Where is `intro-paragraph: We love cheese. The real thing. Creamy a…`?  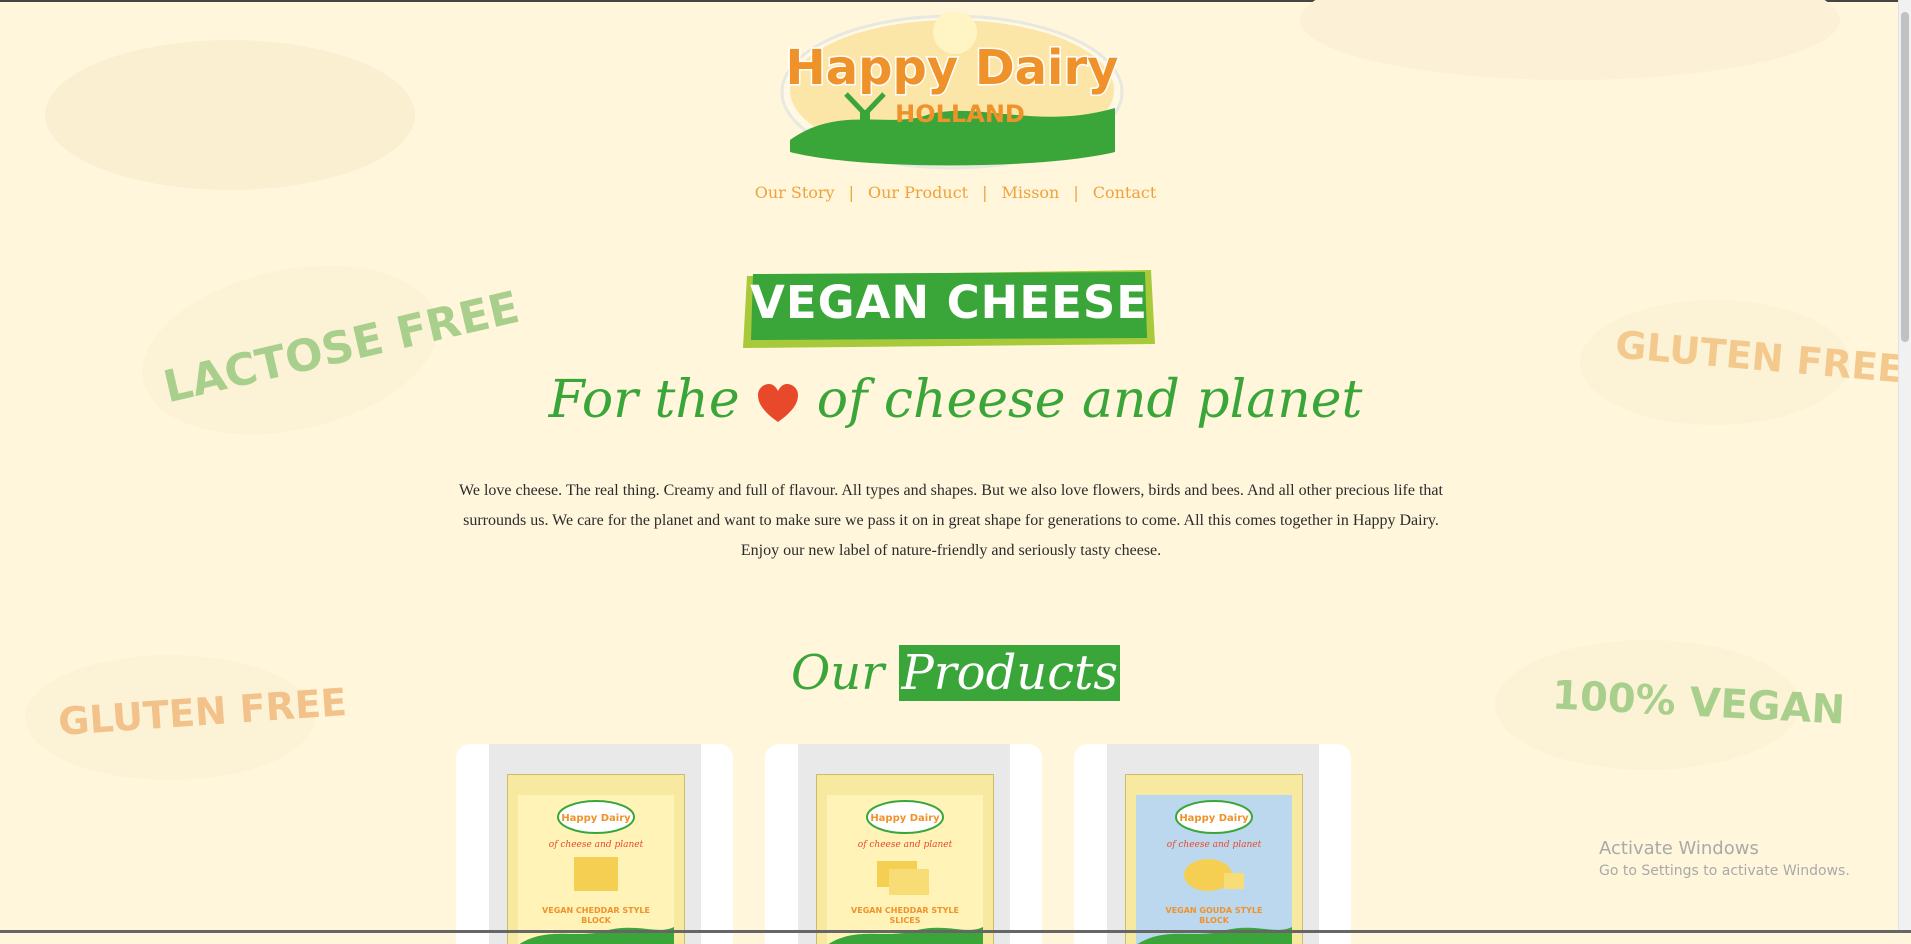 intro-paragraph: We love cheese. The real thing. Creamy a… is located at coordinates (951, 520).